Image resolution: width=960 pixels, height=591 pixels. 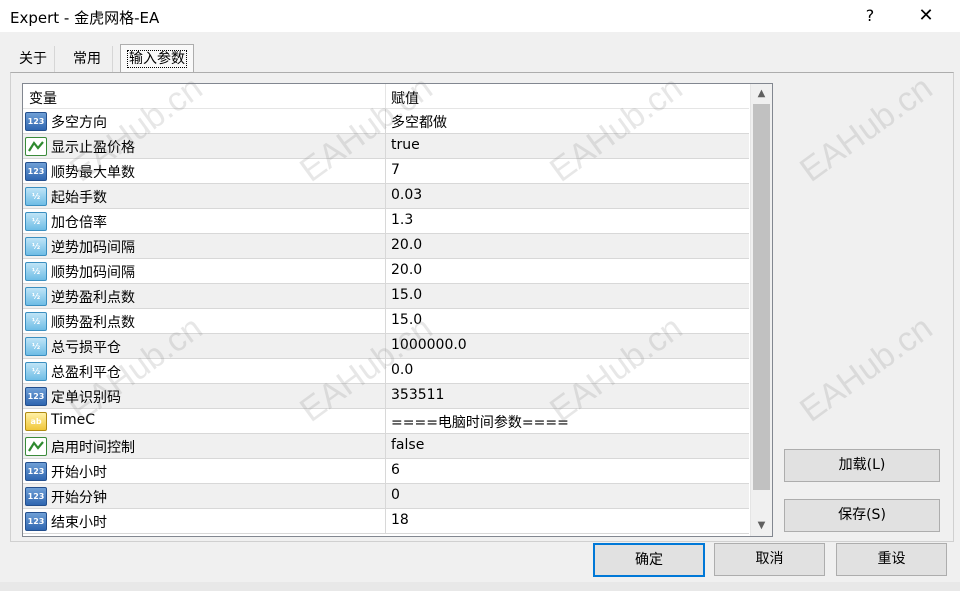 I want to click on parameter-row: ½ 总盈利平仓 0.0, so click(x=386, y=371).